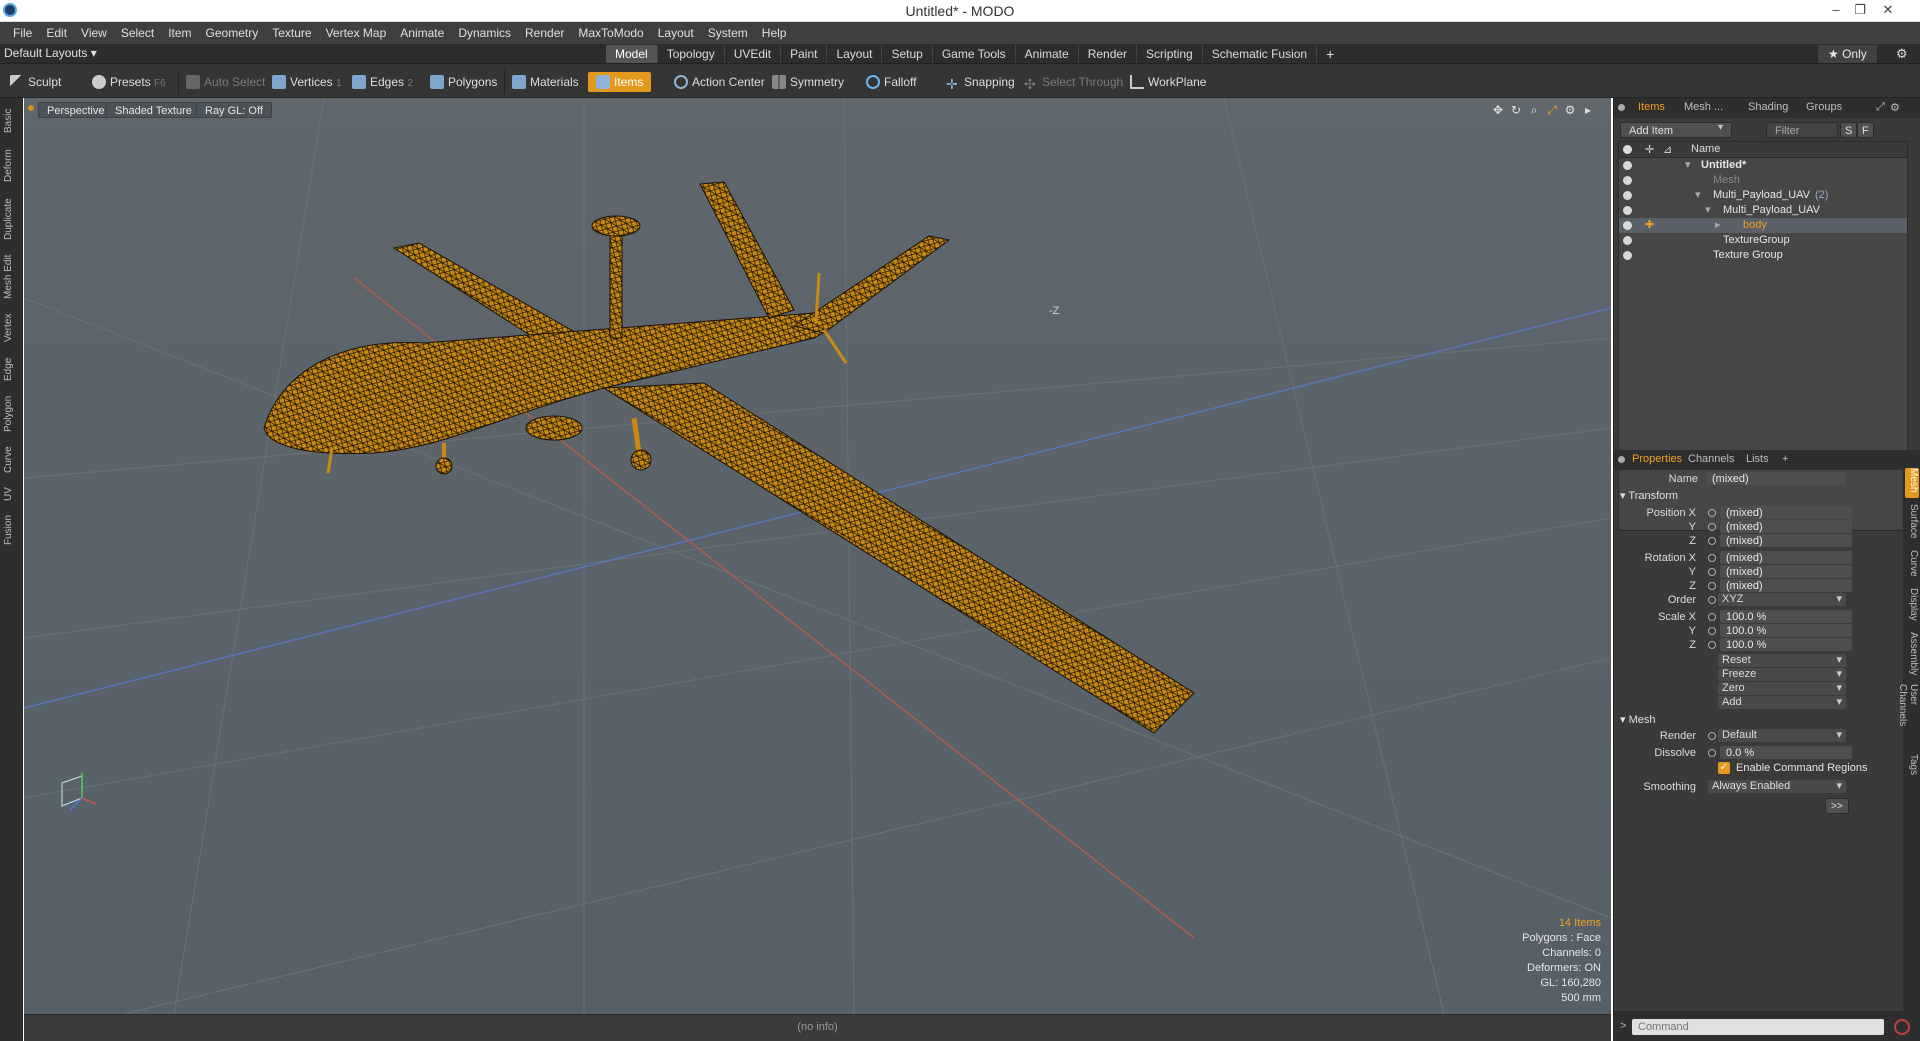  Describe the element at coordinates (463, 82) in the screenshot. I see `polygons-button: Polygons` at that location.